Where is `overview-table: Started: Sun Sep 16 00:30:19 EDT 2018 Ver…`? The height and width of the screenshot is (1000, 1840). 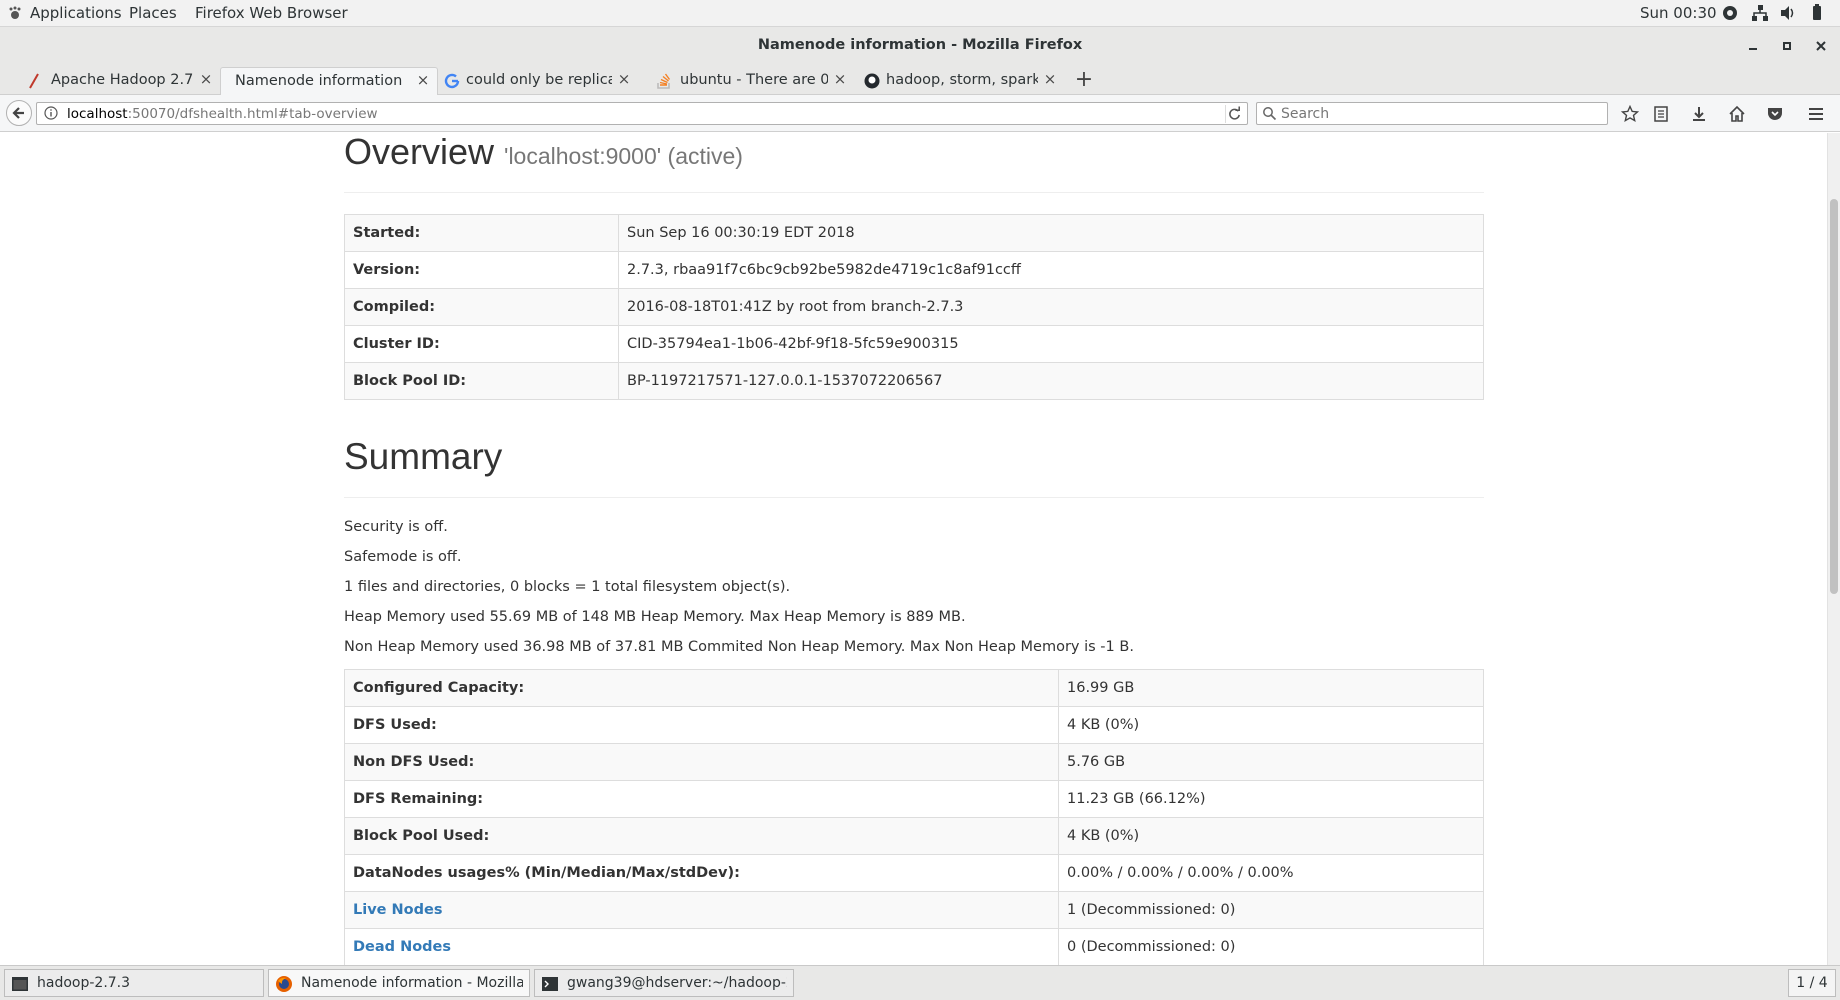 overview-table: Started: Sun Sep 16 00:30:19 EDT 2018 Ver… is located at coordinates (914, 307).